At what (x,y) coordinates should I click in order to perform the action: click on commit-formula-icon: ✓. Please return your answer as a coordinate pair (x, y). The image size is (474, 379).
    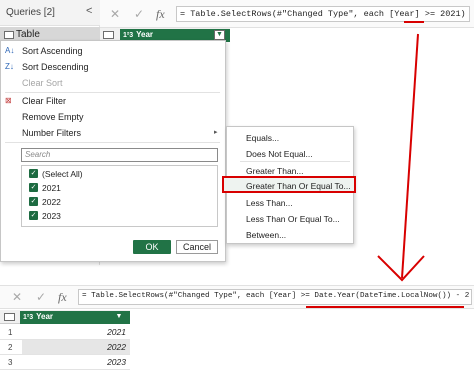
    Looking at the image, I should click on (41, 297).